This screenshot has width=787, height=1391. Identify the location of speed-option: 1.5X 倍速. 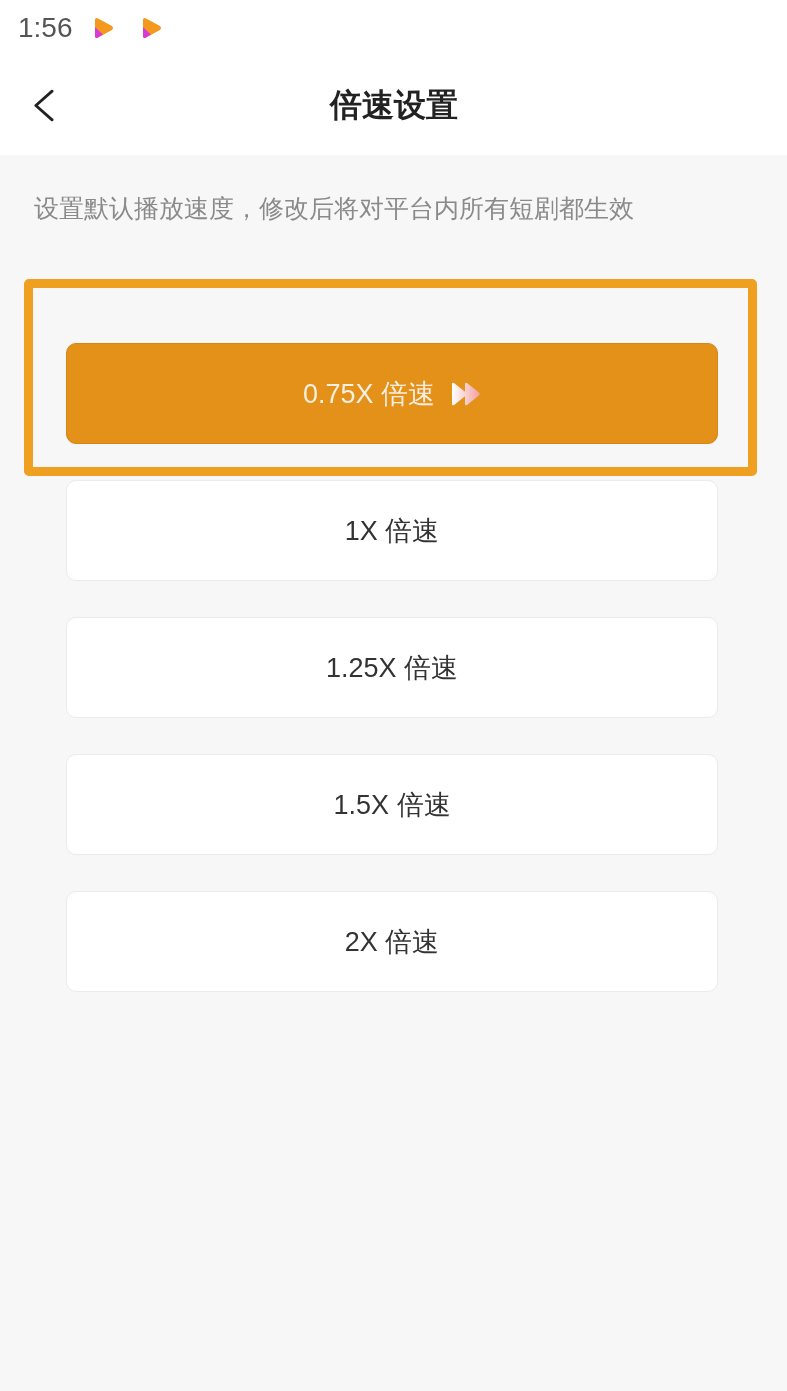
(392, 804).